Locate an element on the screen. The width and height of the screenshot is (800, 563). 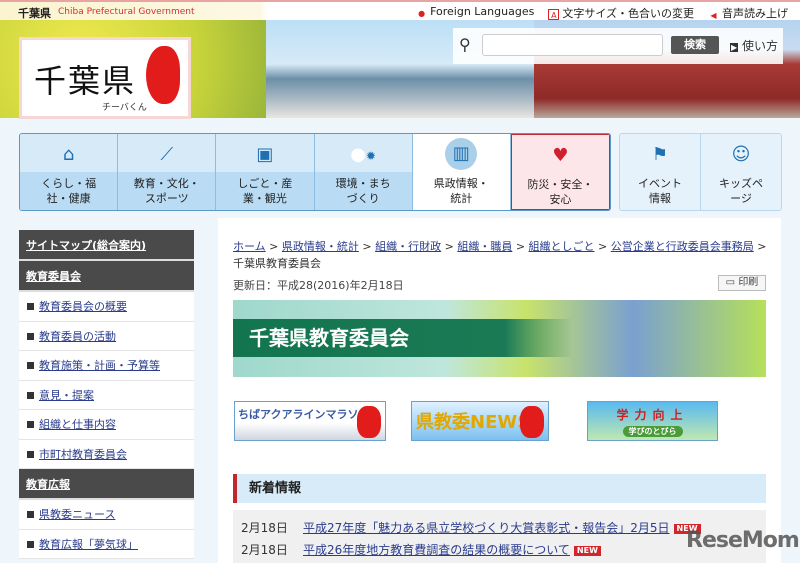
nav-label: 防災・安全・ 安心 is located at coordinates (560, 192).